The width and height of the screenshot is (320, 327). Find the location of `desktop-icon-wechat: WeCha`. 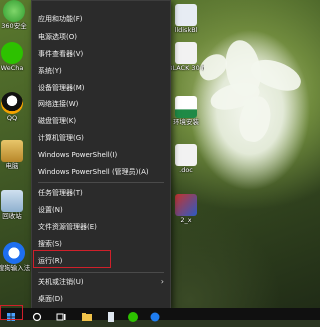

desktop-icon-wechat: WeCha is located at coordinates (15, 57).